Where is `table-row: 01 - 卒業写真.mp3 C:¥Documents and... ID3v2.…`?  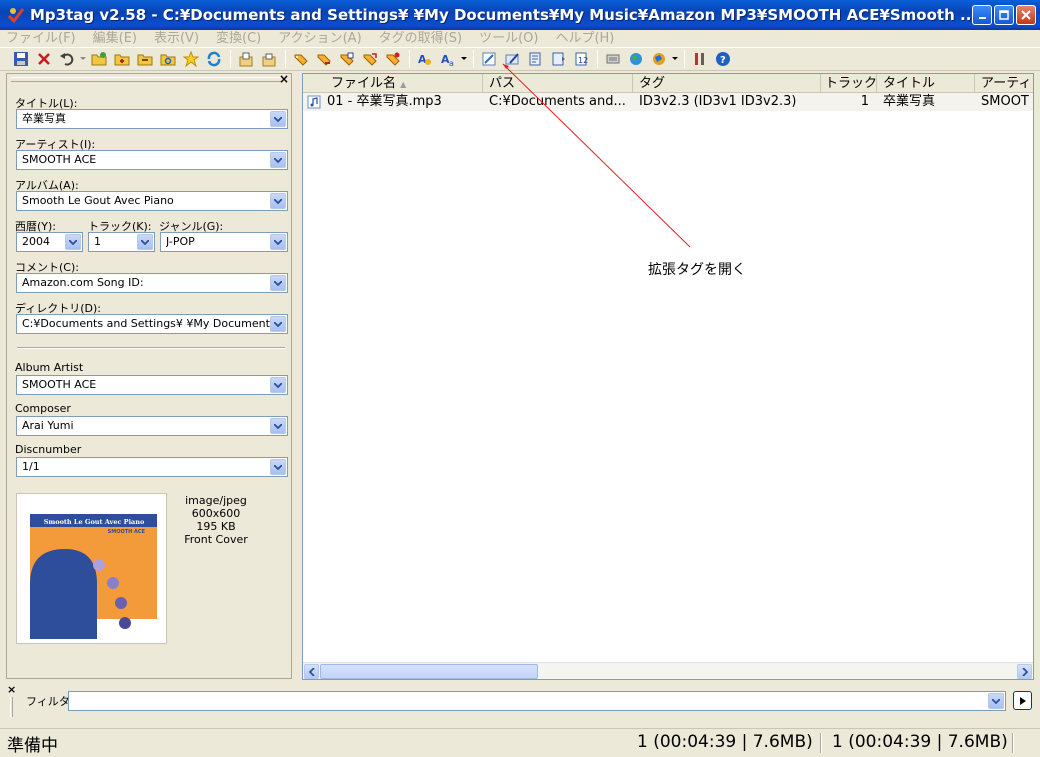
table-row: 01 - 卒業写真.mp3 C:¥Documents and... ID3v2.… is located at coordinates (668, 102).